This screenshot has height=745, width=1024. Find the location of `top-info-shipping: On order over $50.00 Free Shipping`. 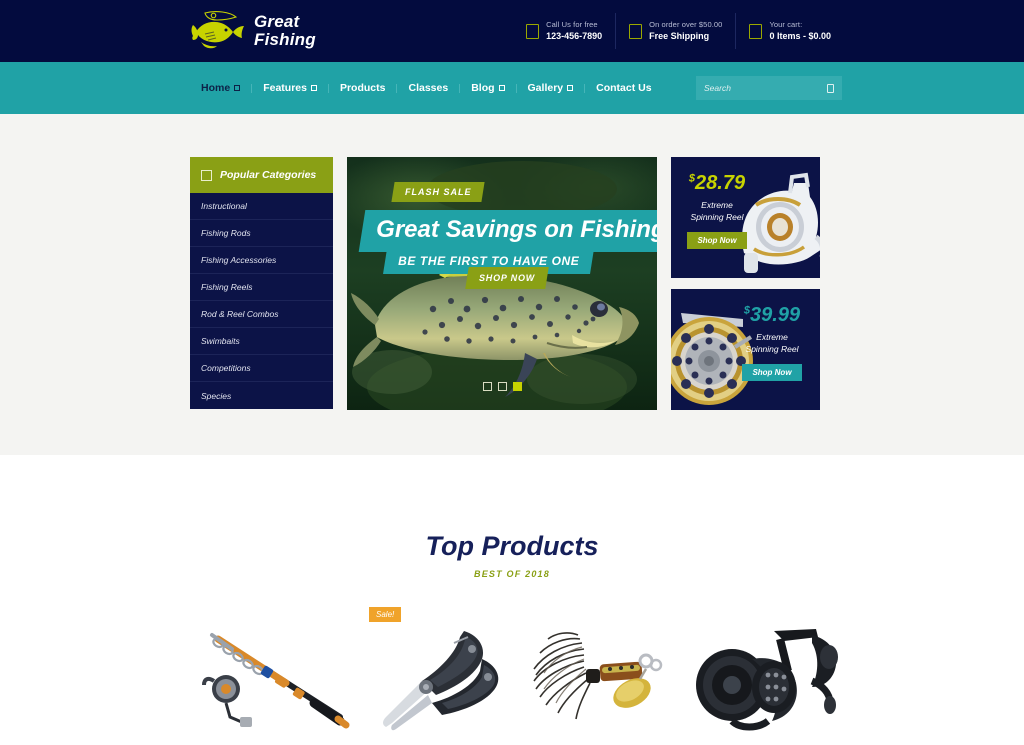

top-info-shipping: On order over $50.00 Free Shipping is located at coordinates (675, 31).